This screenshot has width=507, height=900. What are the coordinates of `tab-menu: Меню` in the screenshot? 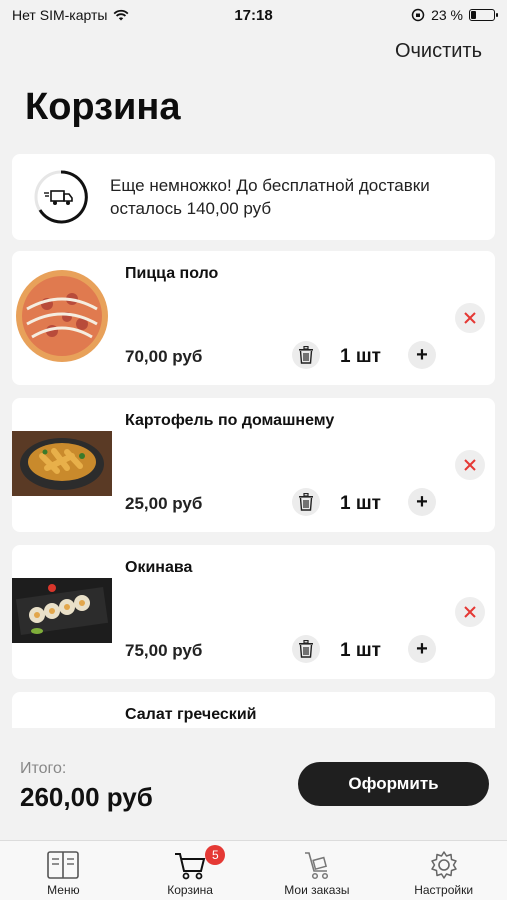 It's located at (63, 870).